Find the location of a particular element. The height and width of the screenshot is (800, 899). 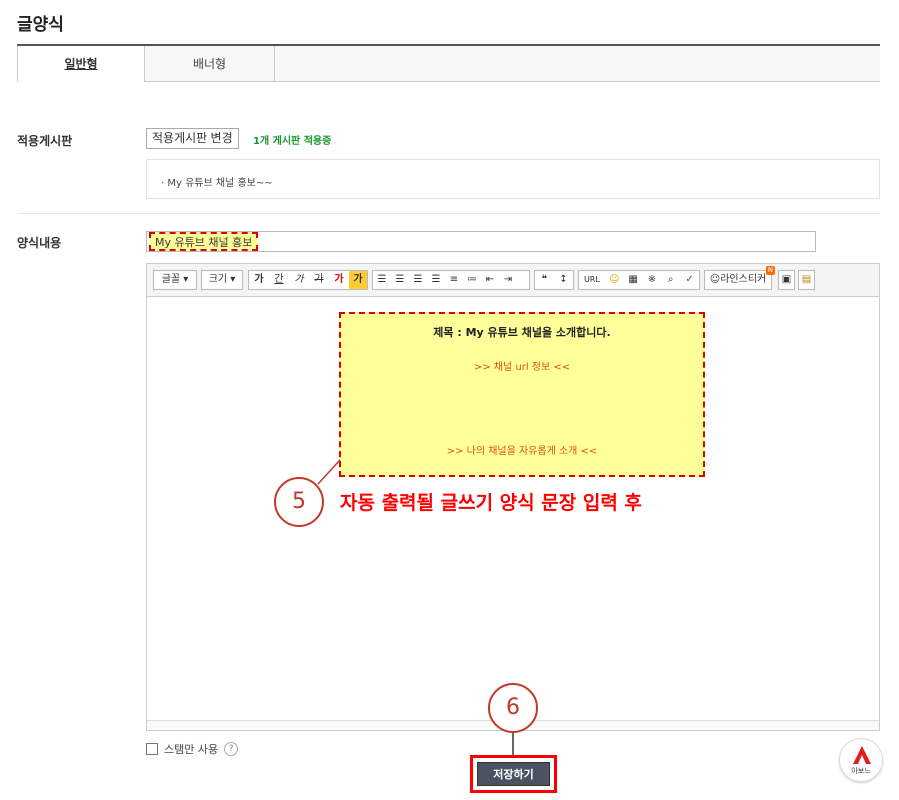

stamp-only-label: 스탬만 사용 is located at coordinates (191, 749).